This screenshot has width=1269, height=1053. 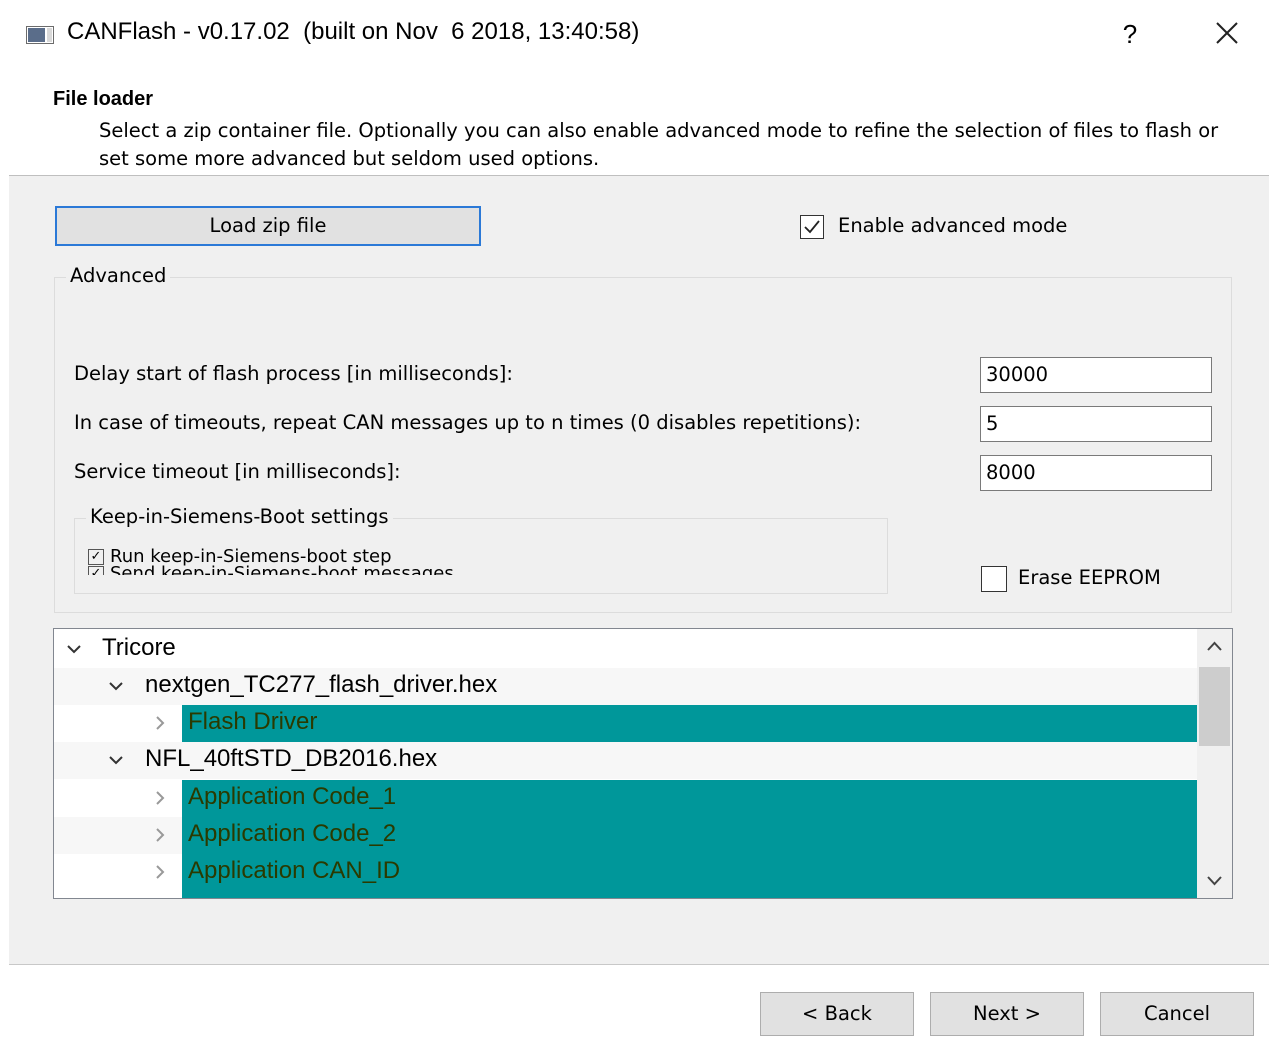 I want to click on tree-item-label: Application Code_2, so click(x=292, y=833).